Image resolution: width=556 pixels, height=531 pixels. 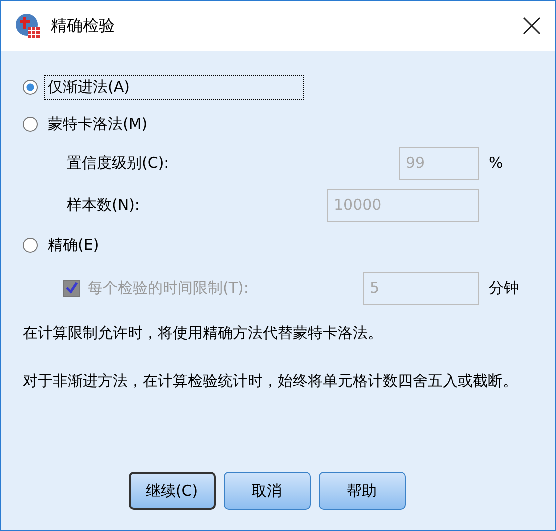 I want to click on field-label: 样本数(N):, so click(x=103, y=205).